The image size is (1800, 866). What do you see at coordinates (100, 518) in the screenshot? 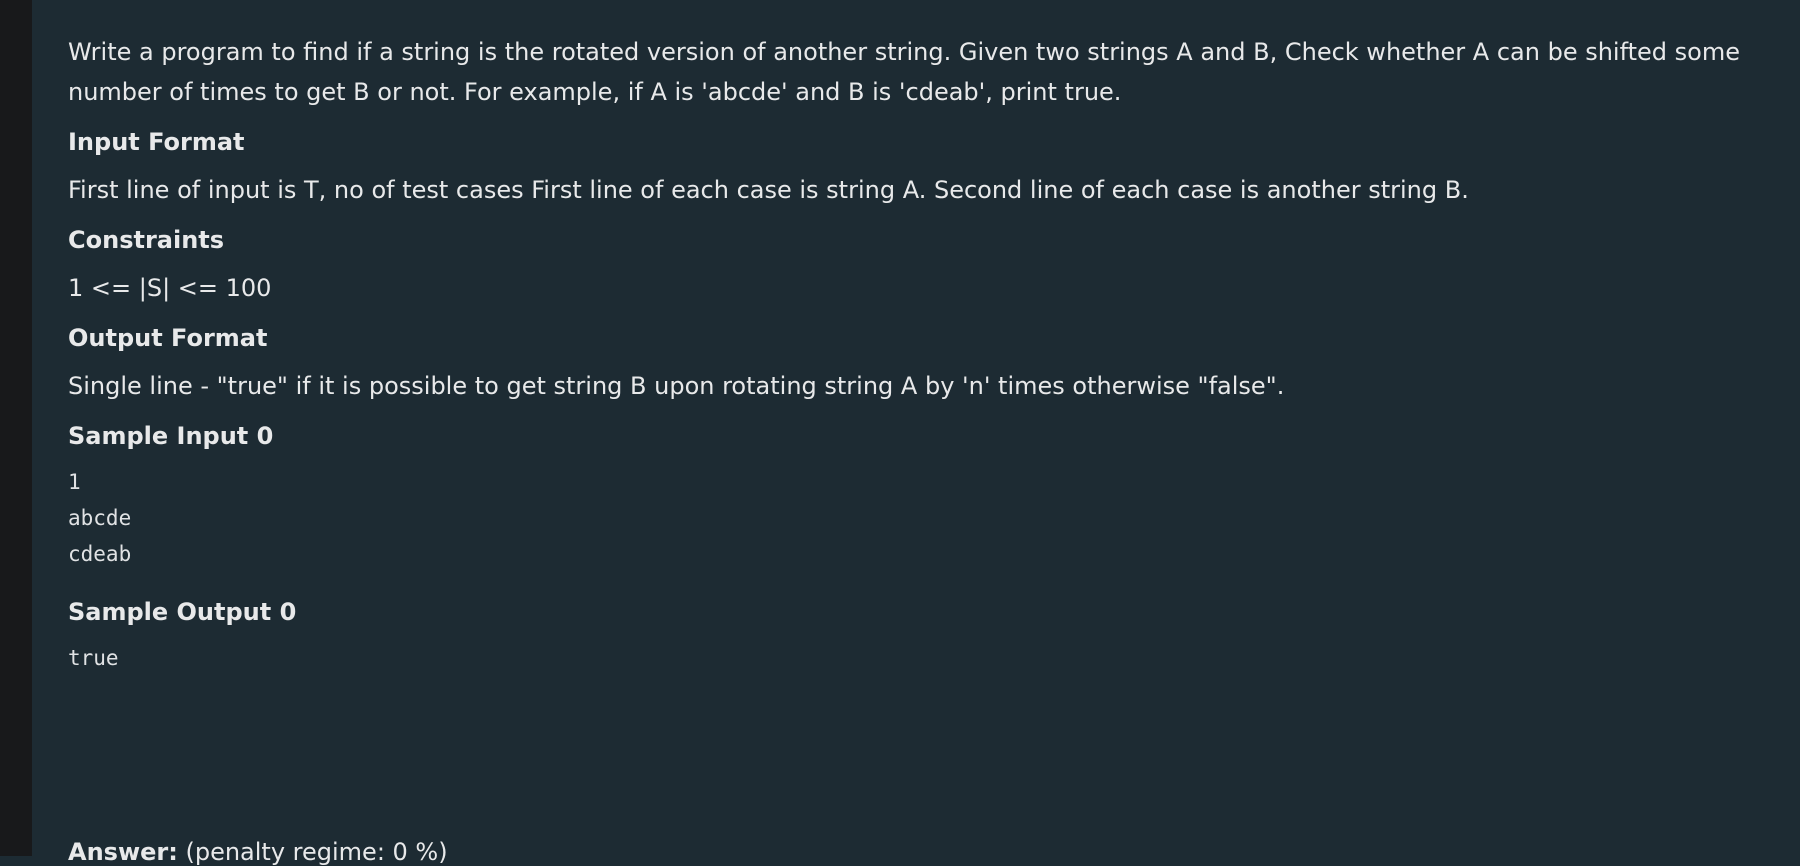
I see `sample-input-block: 1 abcde cdeab` at bounding box center [100, 518].